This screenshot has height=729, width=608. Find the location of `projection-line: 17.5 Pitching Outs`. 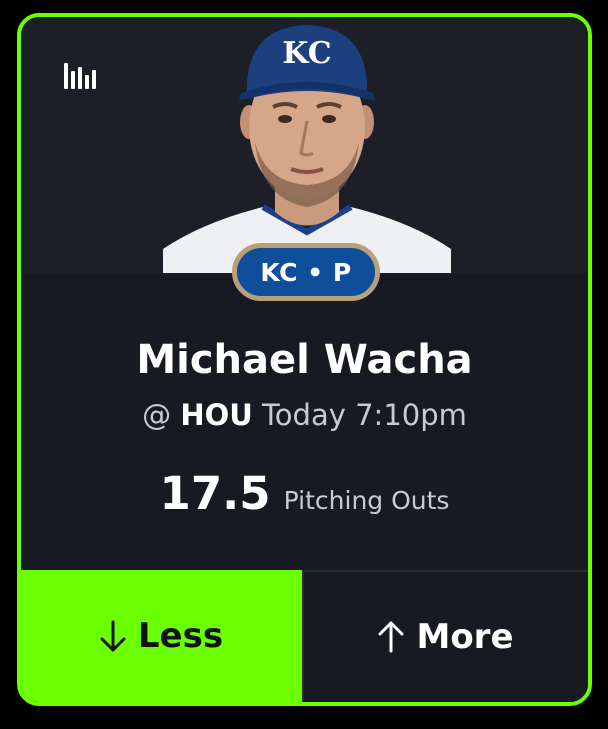

projection-line: 17.5 Pitching Outs is located at coordinates (304, 493).